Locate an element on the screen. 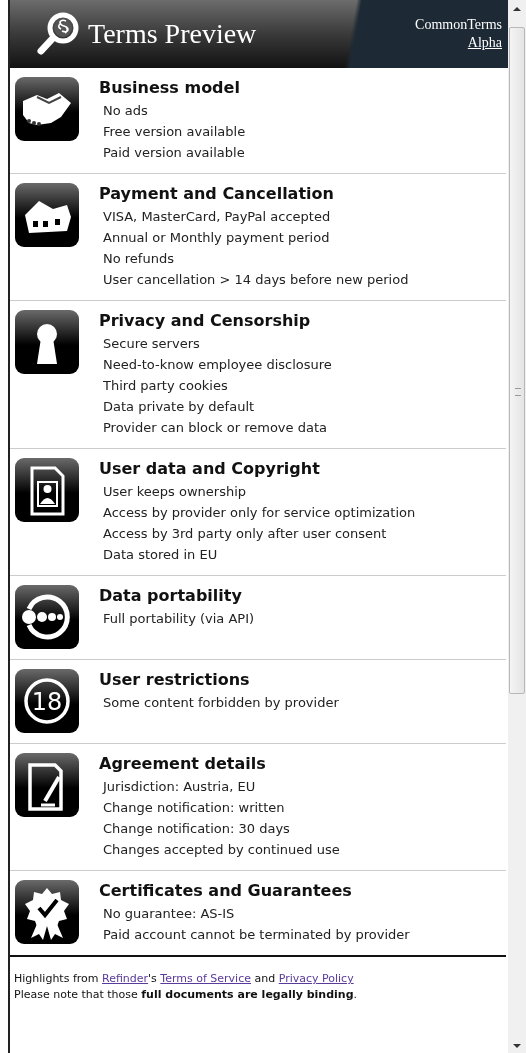 The image size is (526, 1053). footer-link: Refinder is located at coordinates (125, 978).